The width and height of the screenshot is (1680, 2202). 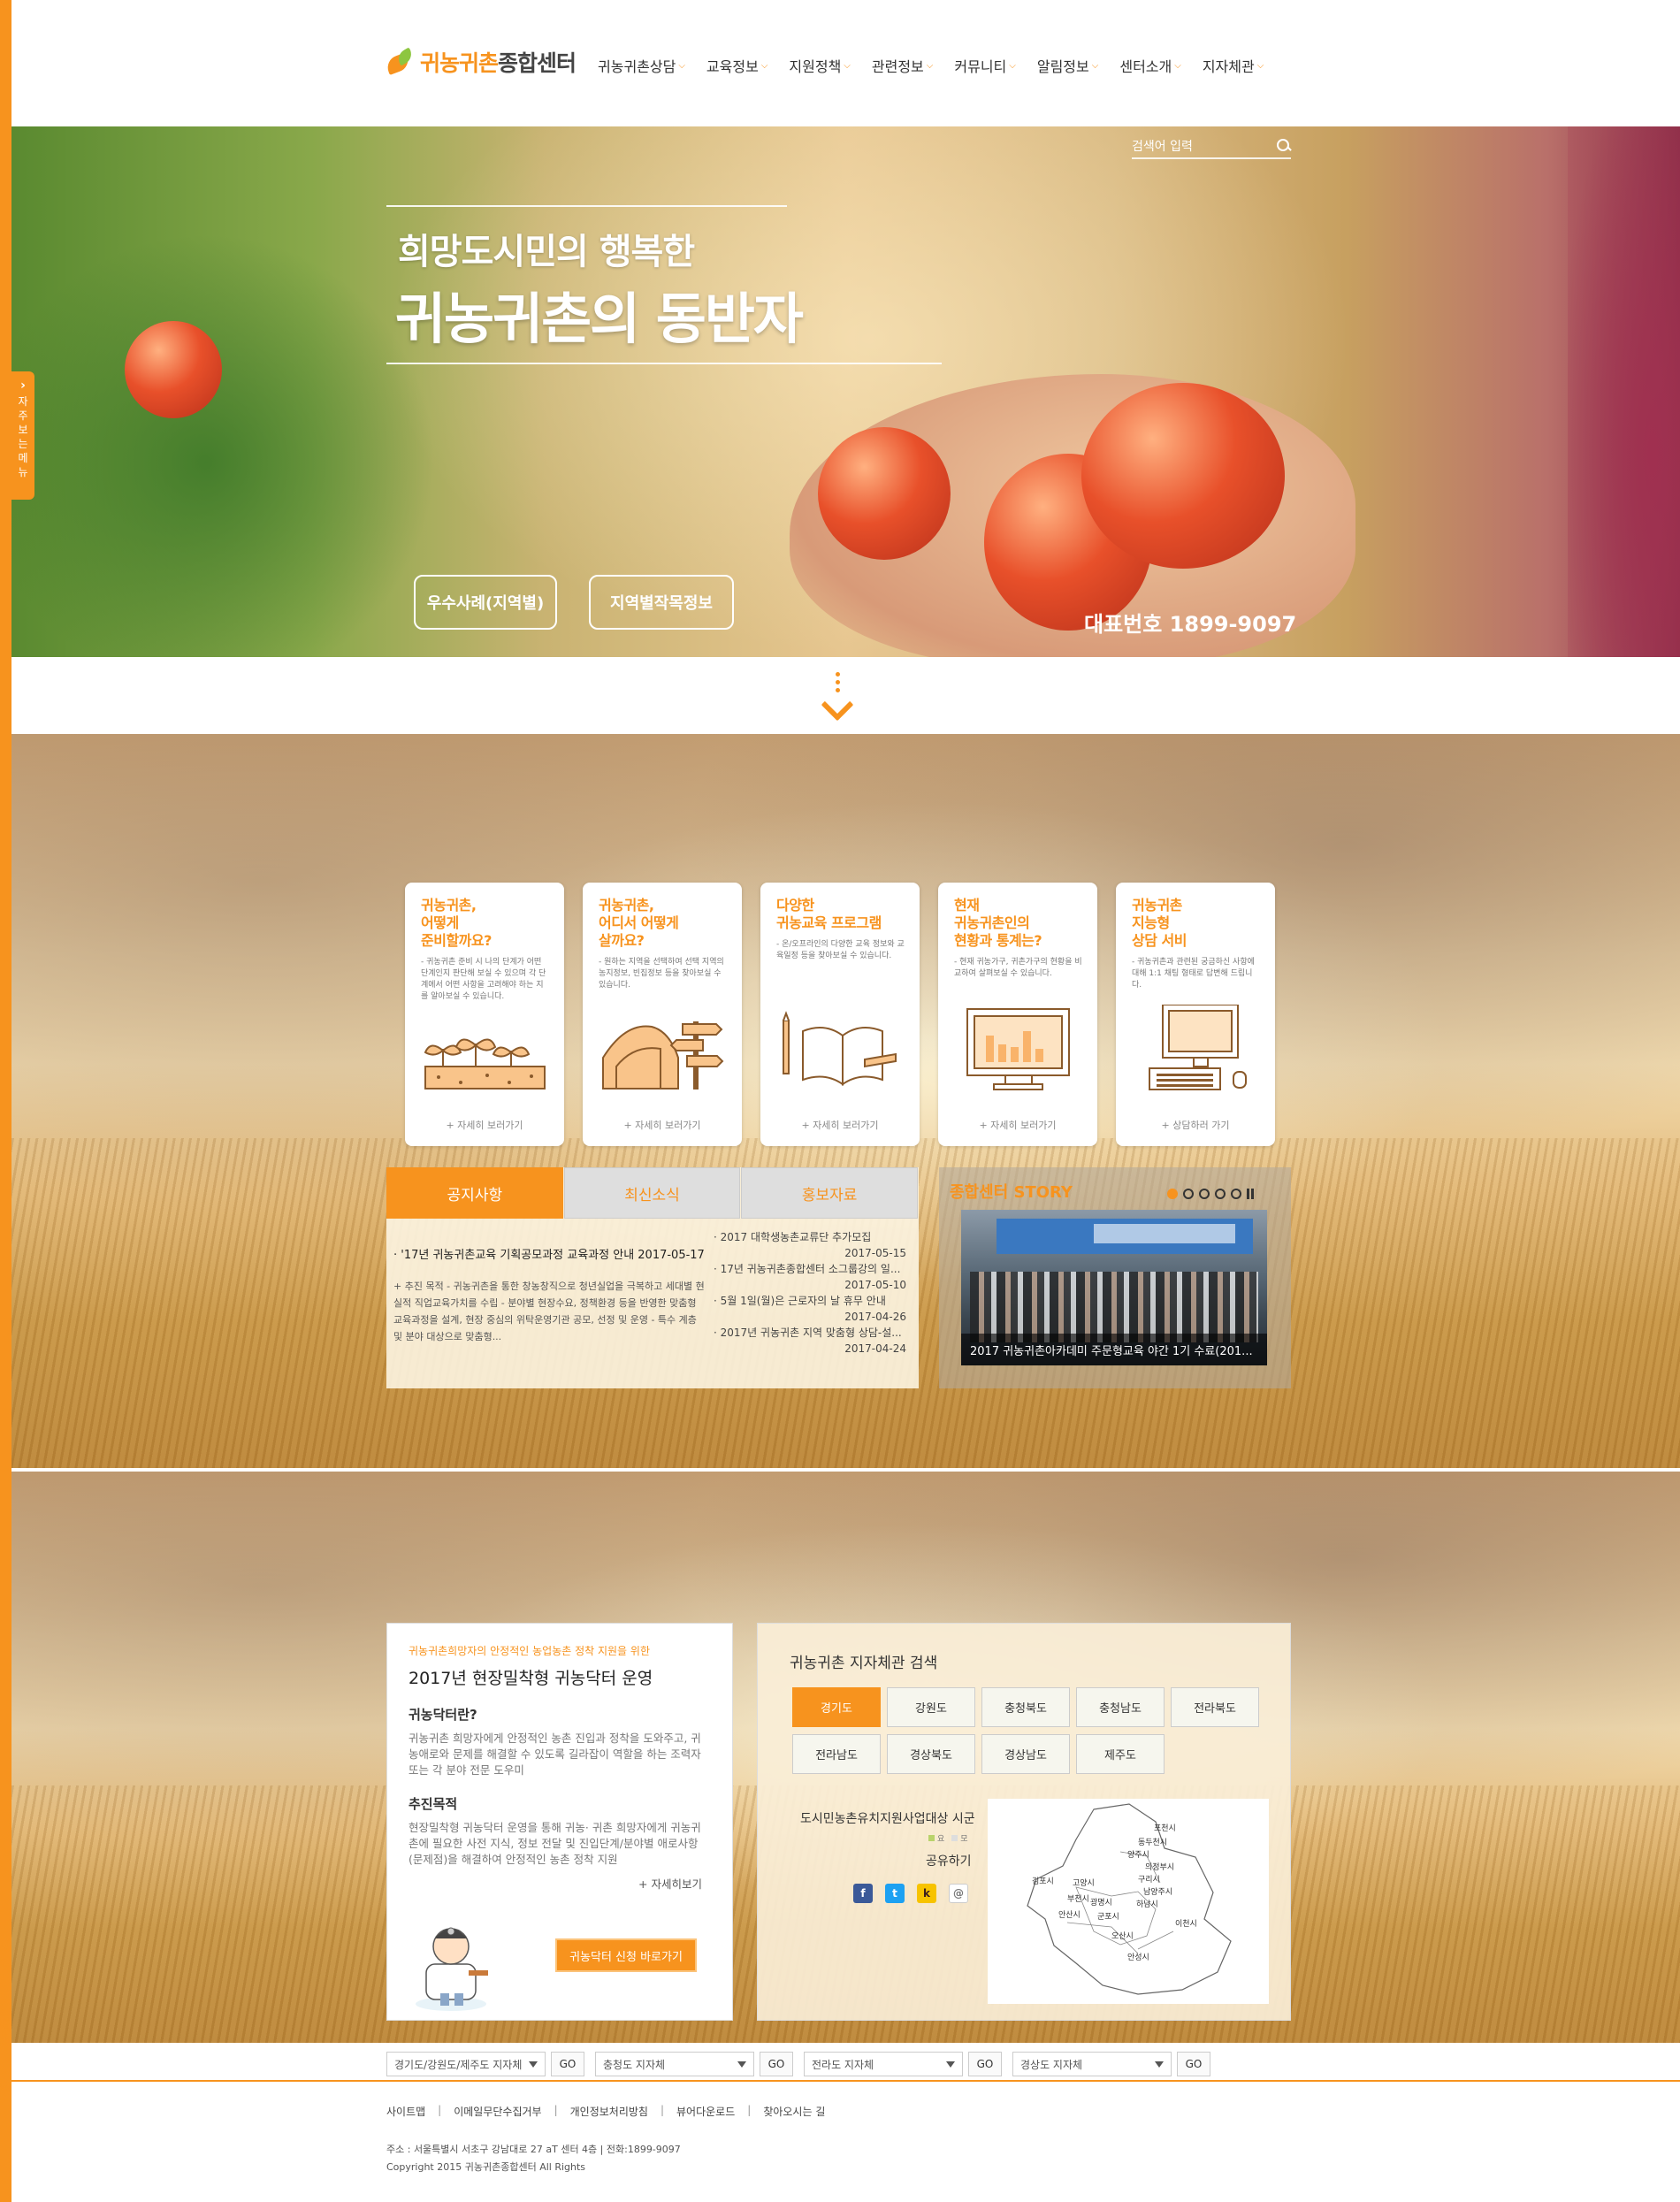 I want to click on chevron-right-icon: ›, so click(x=23, y=385).